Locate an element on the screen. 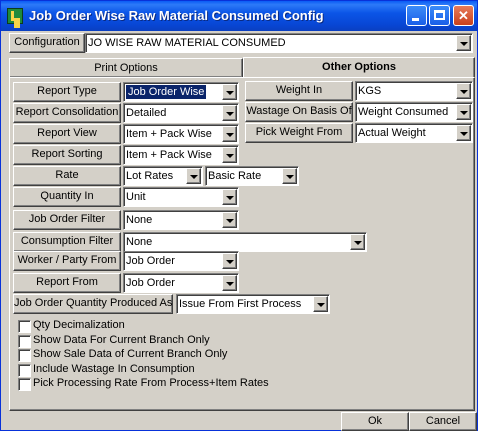 Image resolution: width=478 pixels, height=431 pixels. configuration-label: Configuration is located at coordinates (47, 43).